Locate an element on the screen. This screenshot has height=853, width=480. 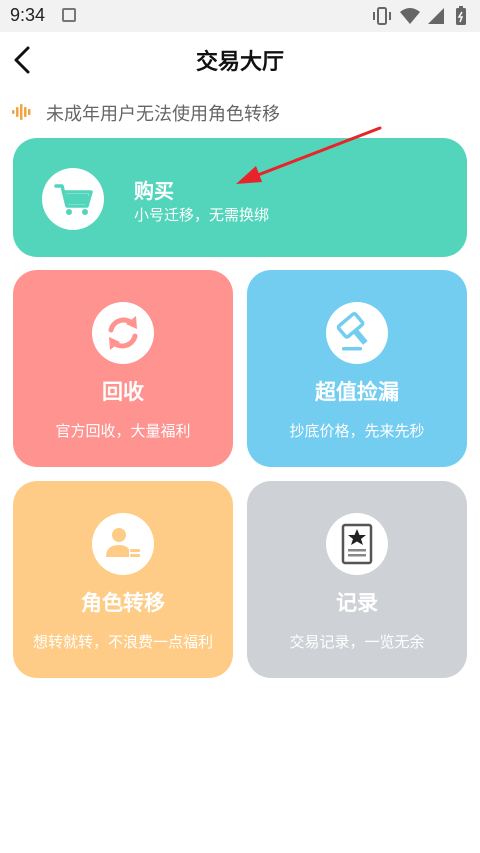
status-bar: 9:34 is located at coordinates (240, 16).